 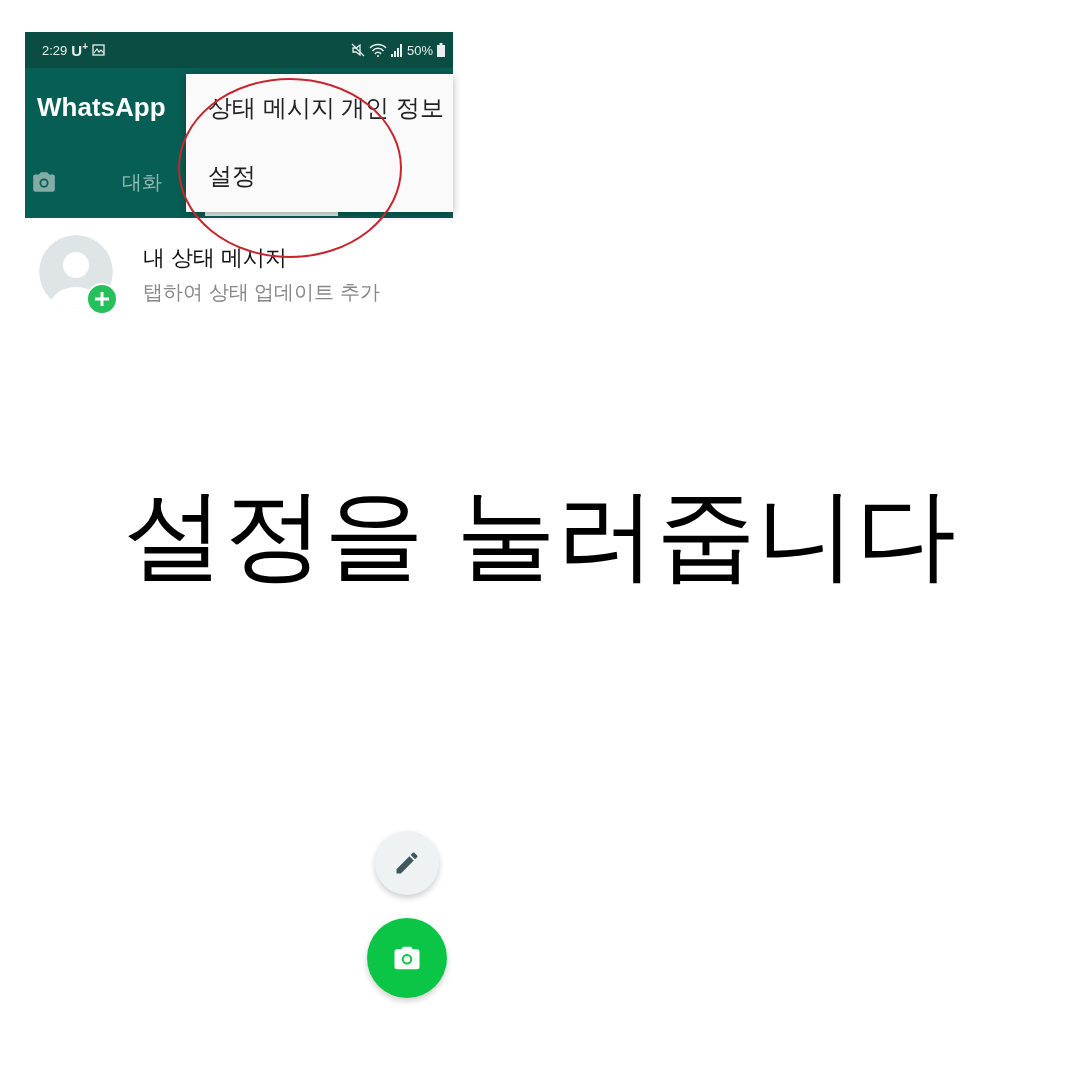 I want to click on caption-text: 설정을 눌러줍니다, so click(x=540, y=534).